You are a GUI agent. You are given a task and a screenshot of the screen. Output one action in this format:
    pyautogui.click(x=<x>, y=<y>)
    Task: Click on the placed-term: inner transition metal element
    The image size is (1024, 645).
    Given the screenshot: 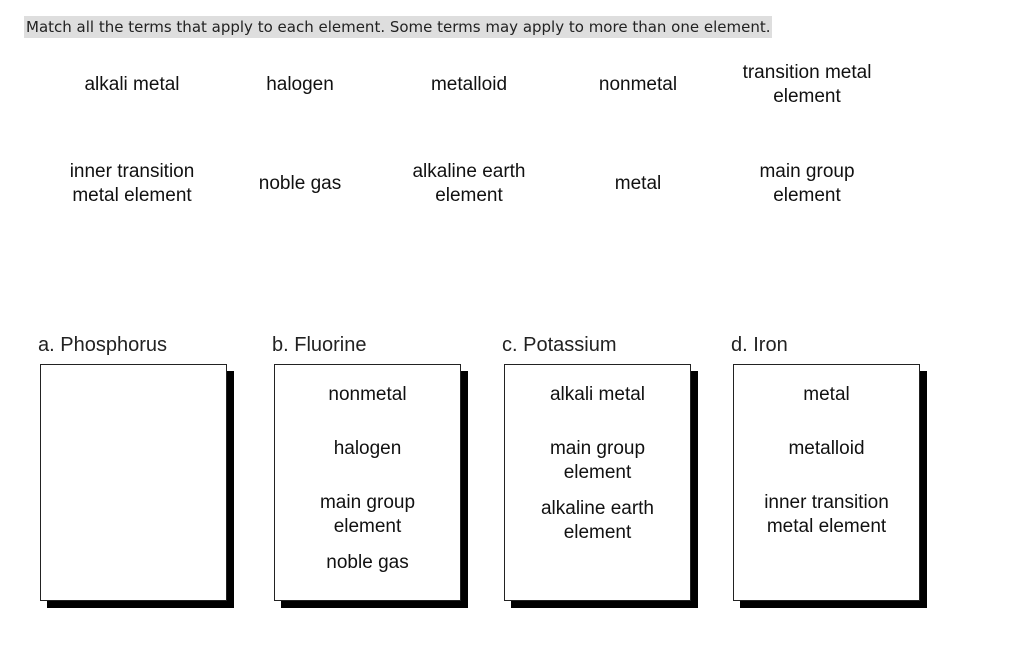 What is the action you would take?
    pyautogui.click(x=826, y=515)
    